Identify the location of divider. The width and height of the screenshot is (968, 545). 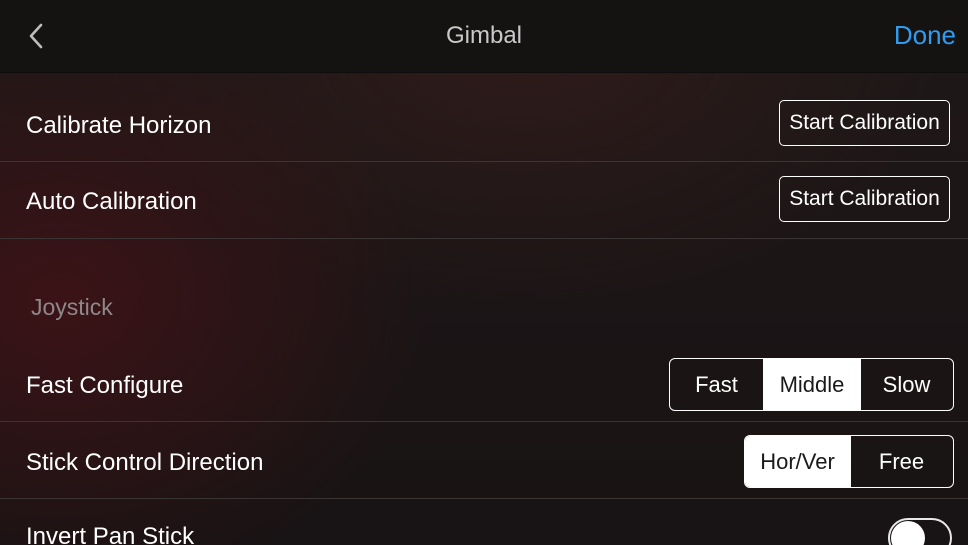
(484, 238).